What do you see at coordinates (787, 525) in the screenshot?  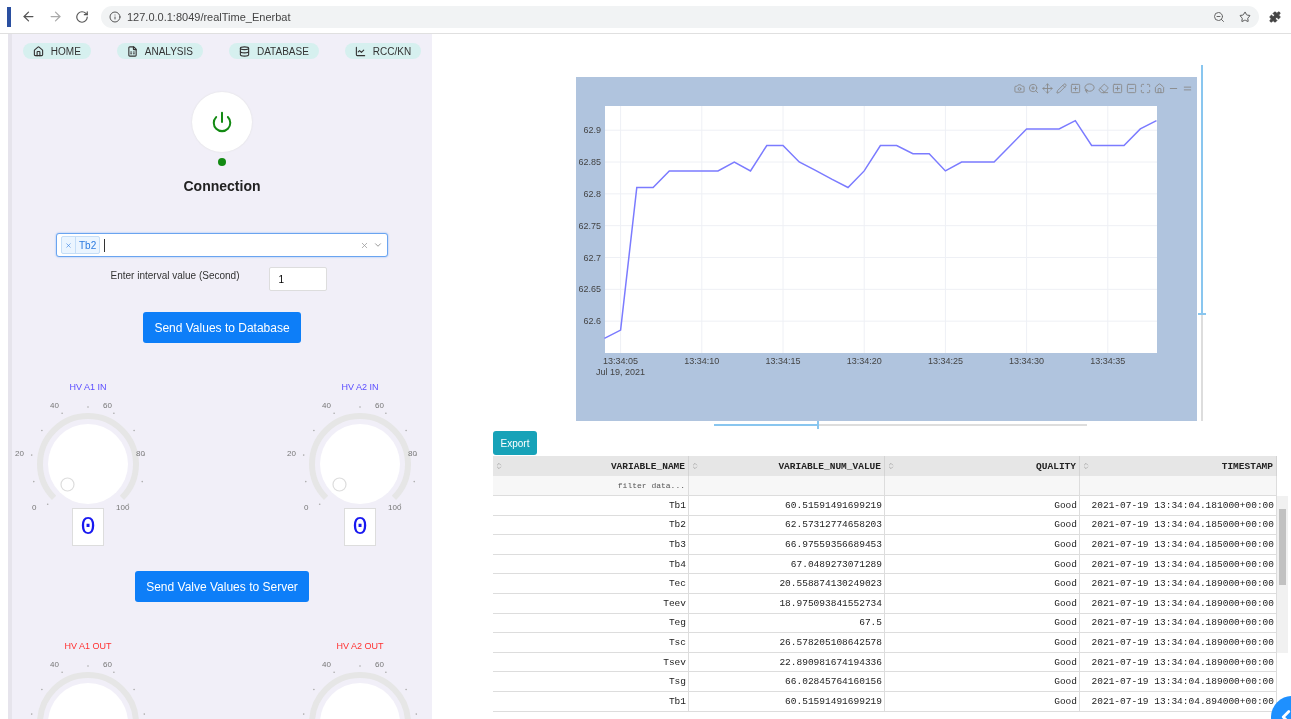 I see `table-cell: 62.57312774658203` at bounding box center [787, 525].